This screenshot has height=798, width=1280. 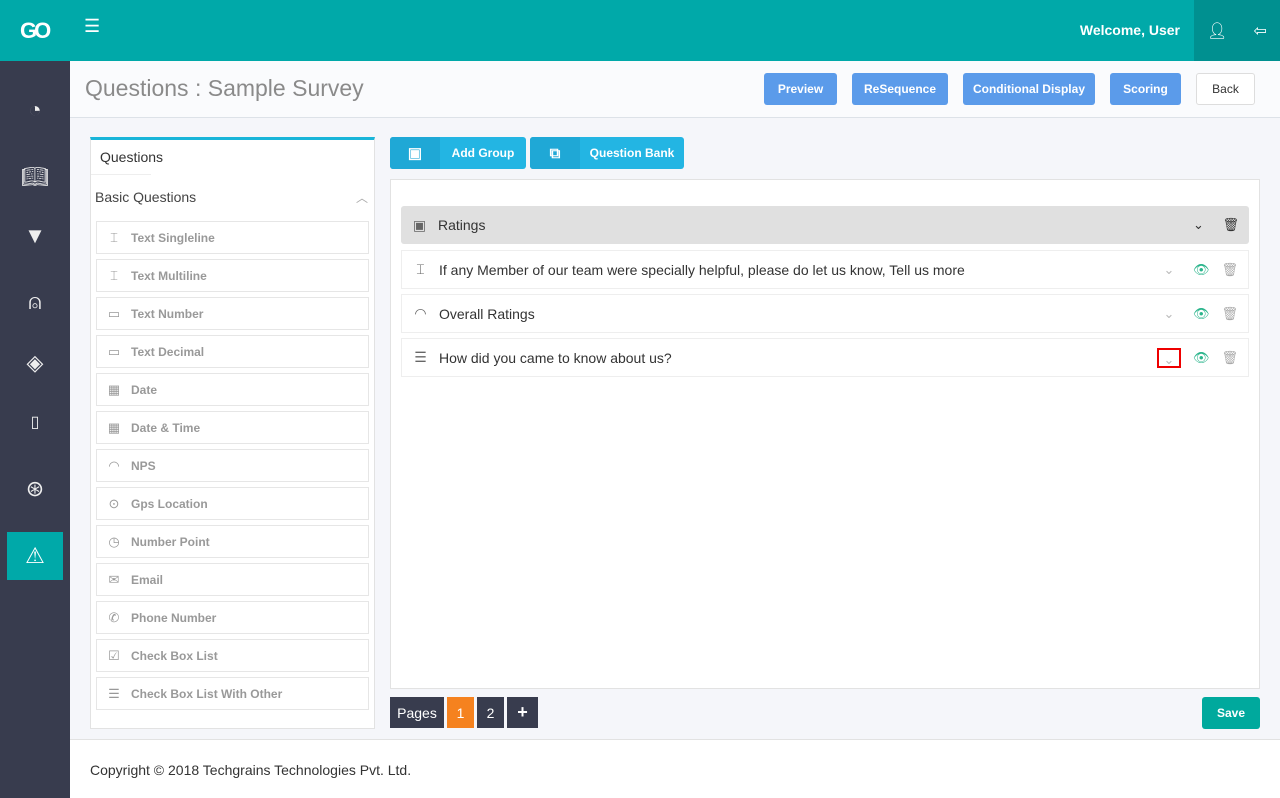 What do you see at coordinates (1217, 31) in the screenshot?
I see `user-icon: 👤︎` at bounding box center [1217, 31].